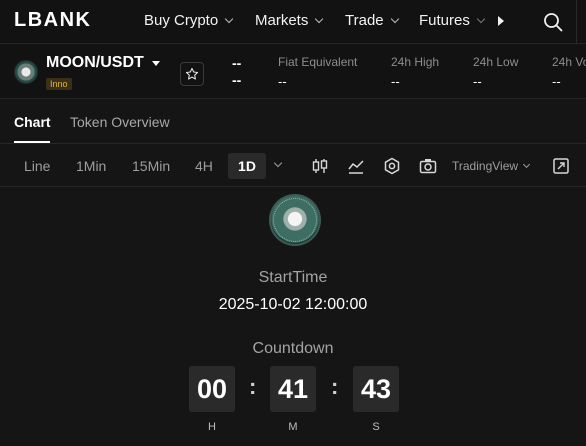  What do you see at coordinates (293, 277) in the screenshot?
I see `start-time-label: StartTime` at bounding box center [293, 277].